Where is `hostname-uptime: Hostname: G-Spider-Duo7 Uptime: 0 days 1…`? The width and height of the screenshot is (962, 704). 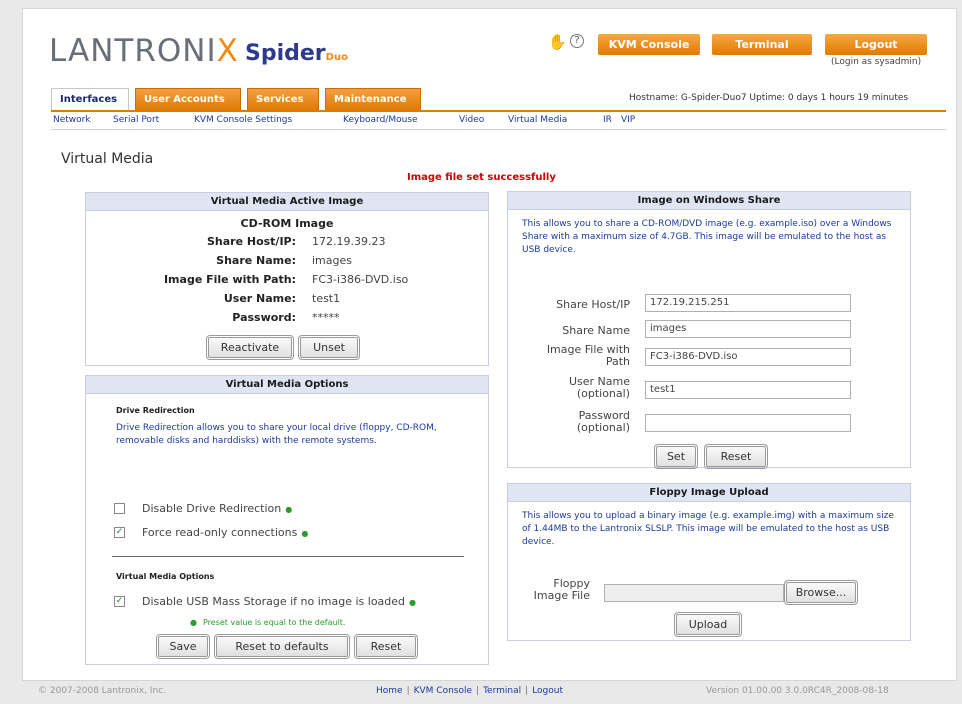
hostname-uptime: Hostname: G-Spider-Duo7 Uptime: 0 days 1… is located at coordinates (769, 98).